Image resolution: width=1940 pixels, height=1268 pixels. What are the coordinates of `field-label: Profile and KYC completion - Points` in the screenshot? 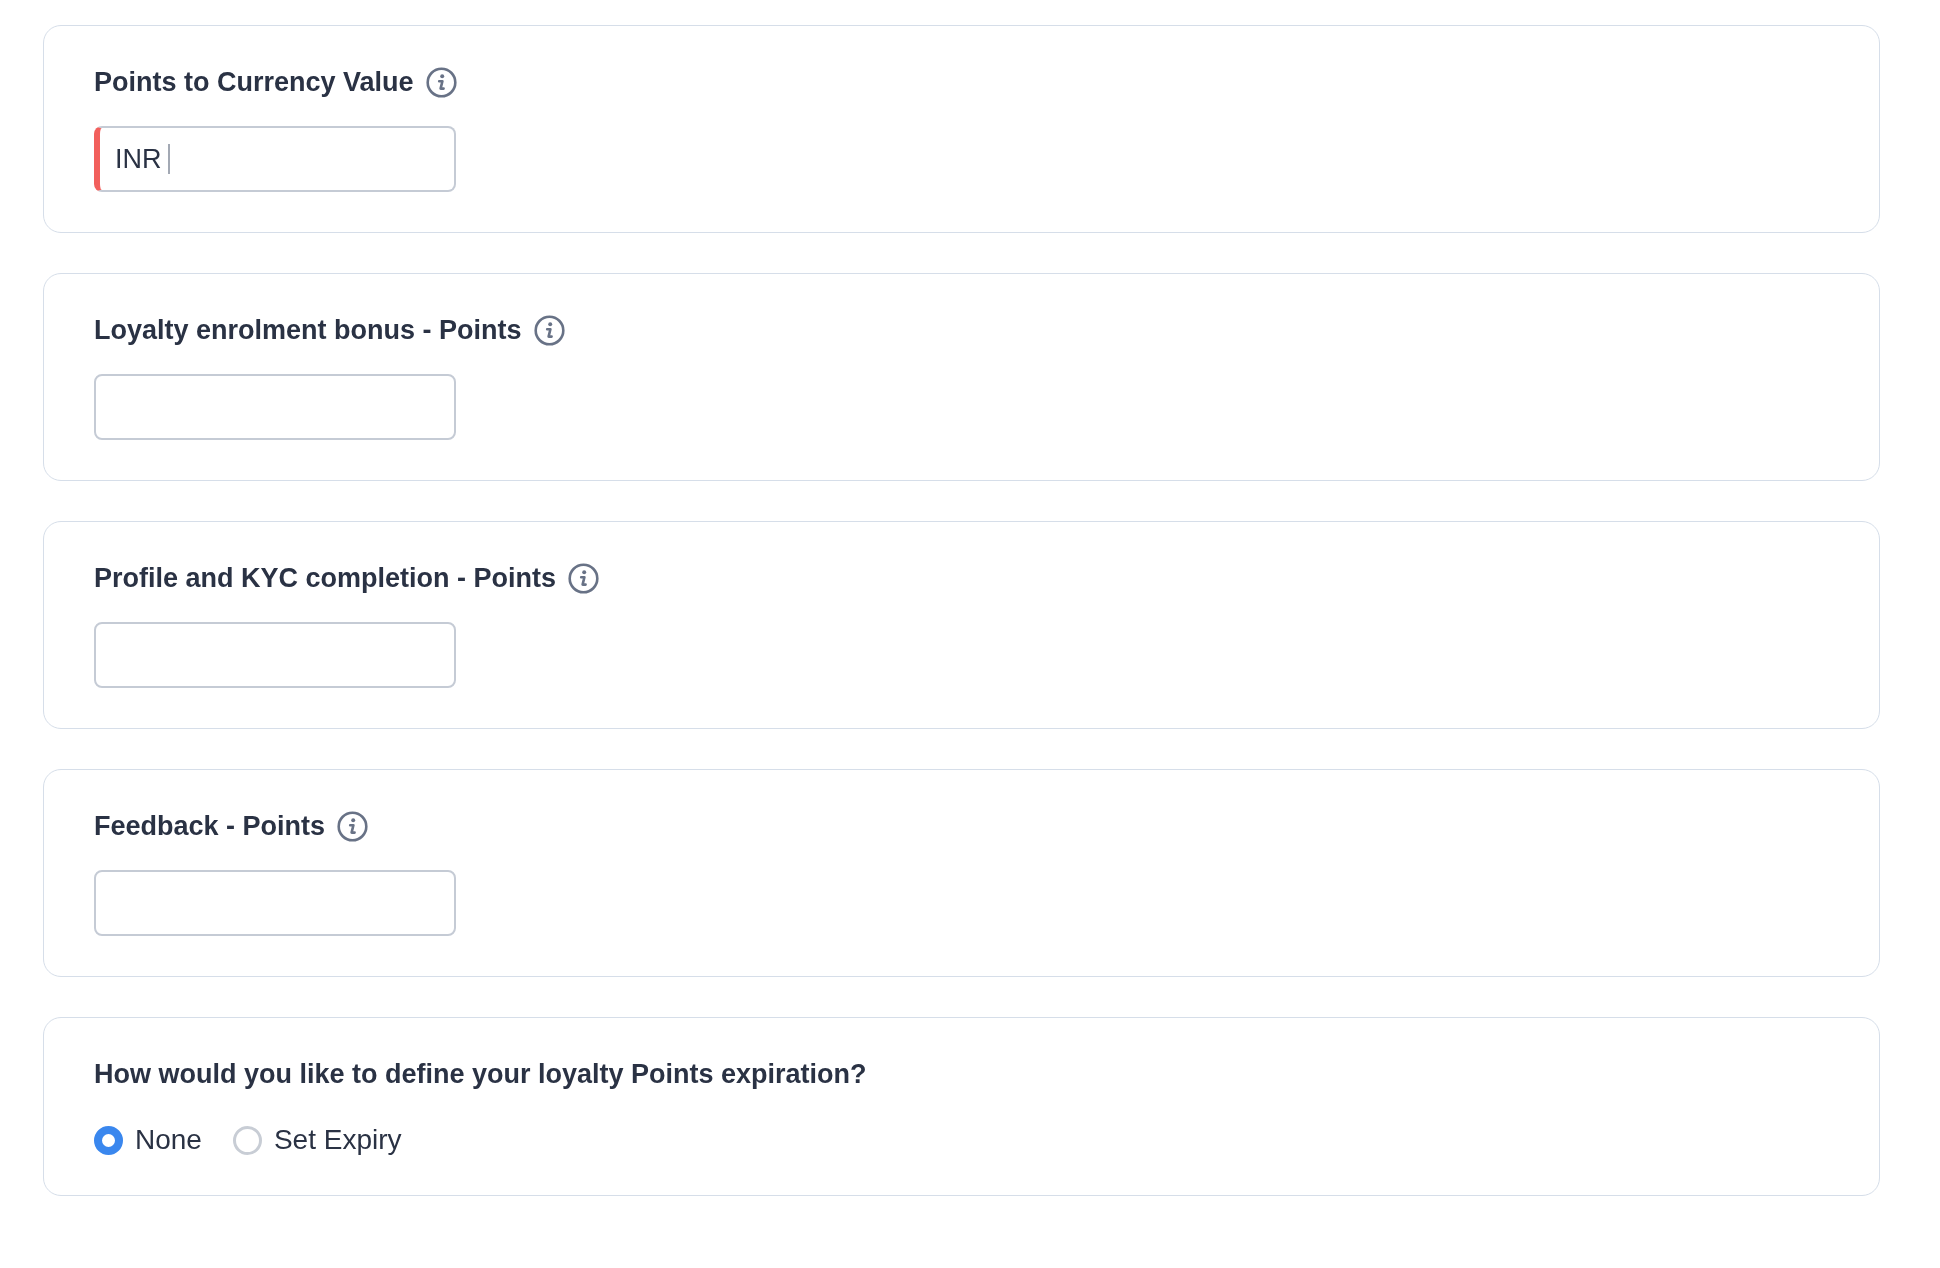 It's located at (325, 578).